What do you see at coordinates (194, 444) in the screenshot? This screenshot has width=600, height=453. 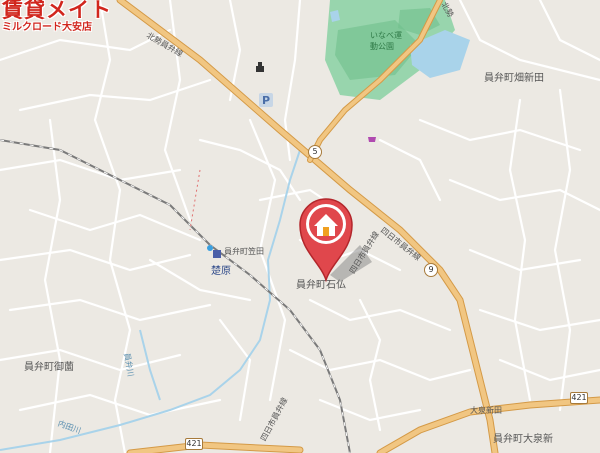 I see `route-shield-421b: 421` at bounding box center [194, 444].